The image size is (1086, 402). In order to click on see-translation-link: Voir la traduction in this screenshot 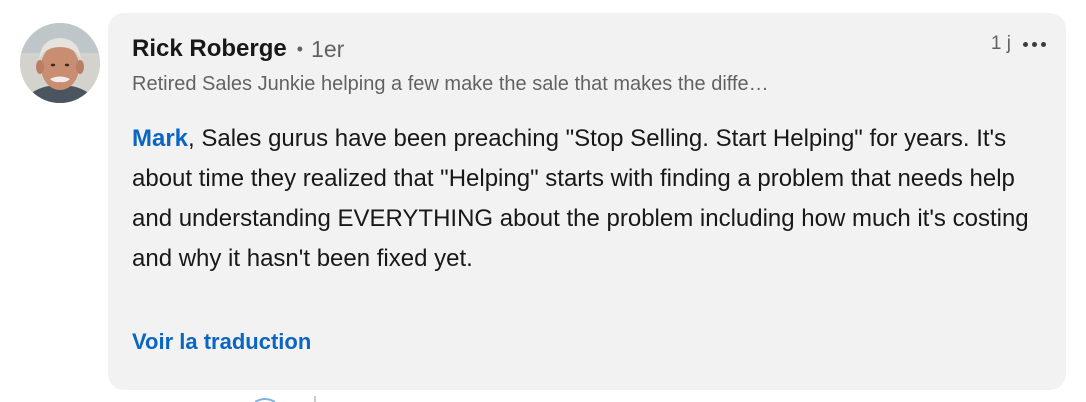, I will do `click(221, 342)`.